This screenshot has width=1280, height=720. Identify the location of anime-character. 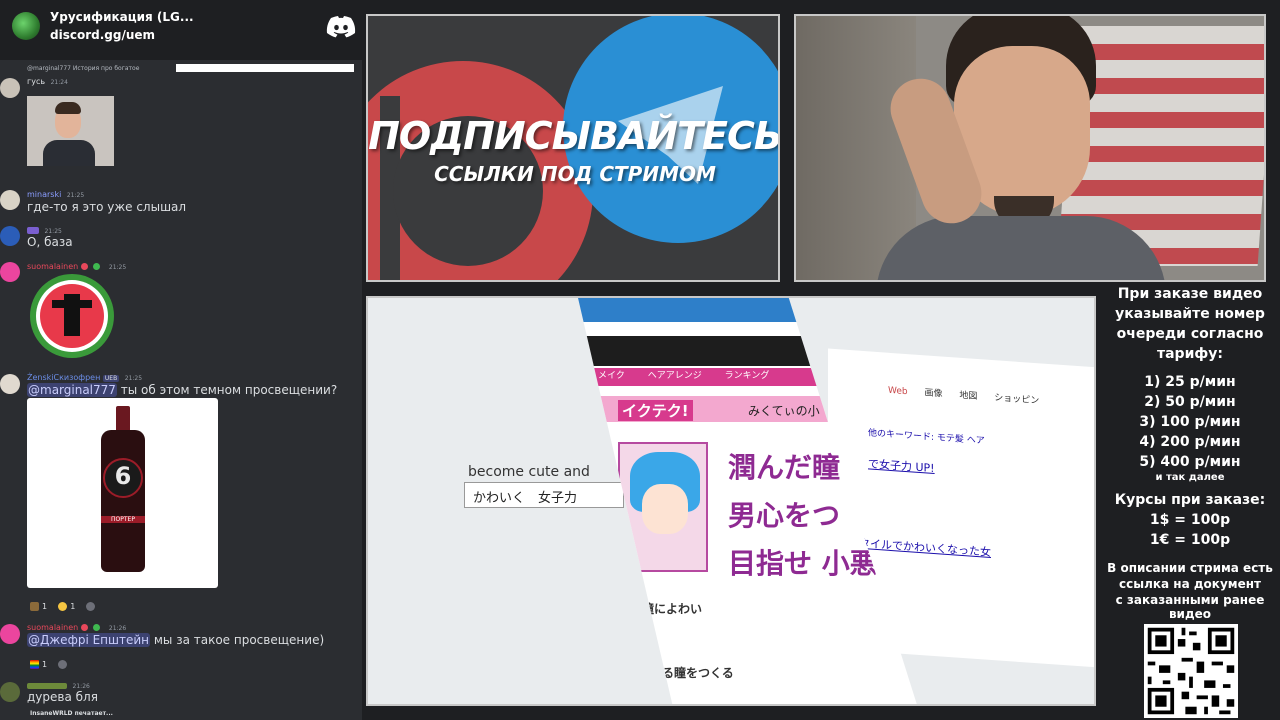
(663, 507).